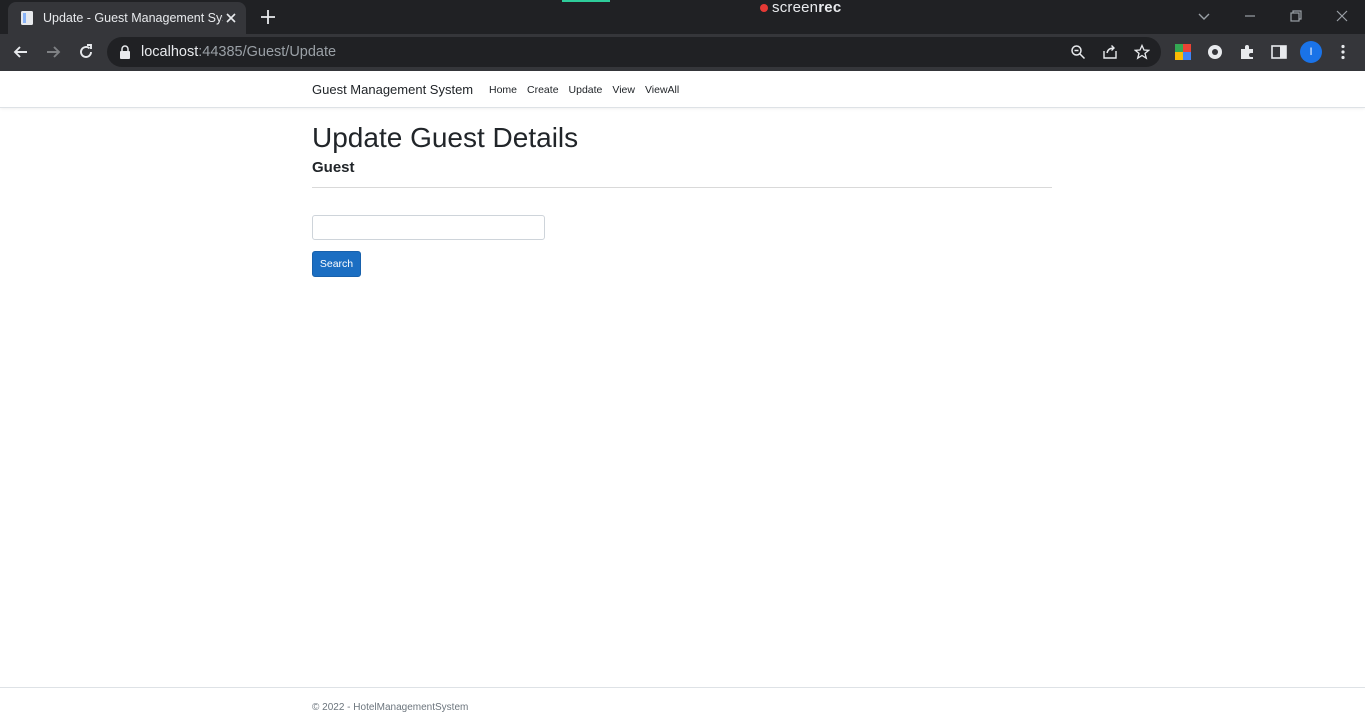  What do you see at coordinates (336, 264) in the screenshot?
I see `search-button: Search` at bounding box center [336, 264].